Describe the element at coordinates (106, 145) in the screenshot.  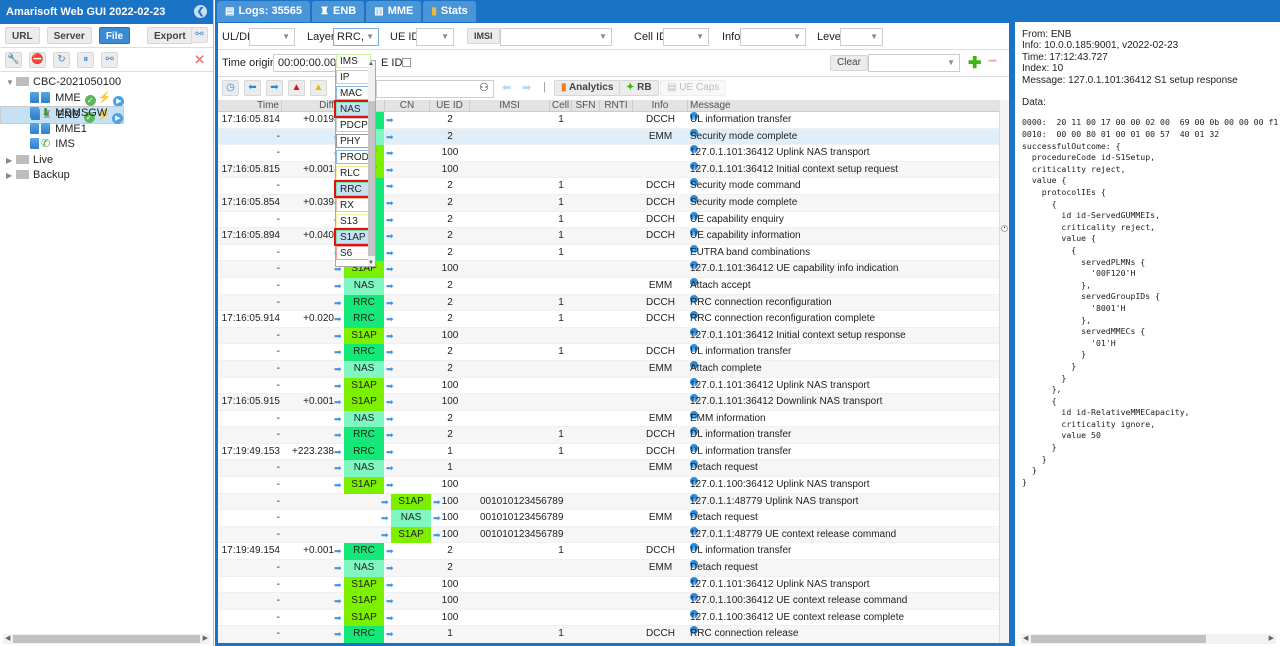
I see `tree-node-ims: ✆ IMS` at that location.